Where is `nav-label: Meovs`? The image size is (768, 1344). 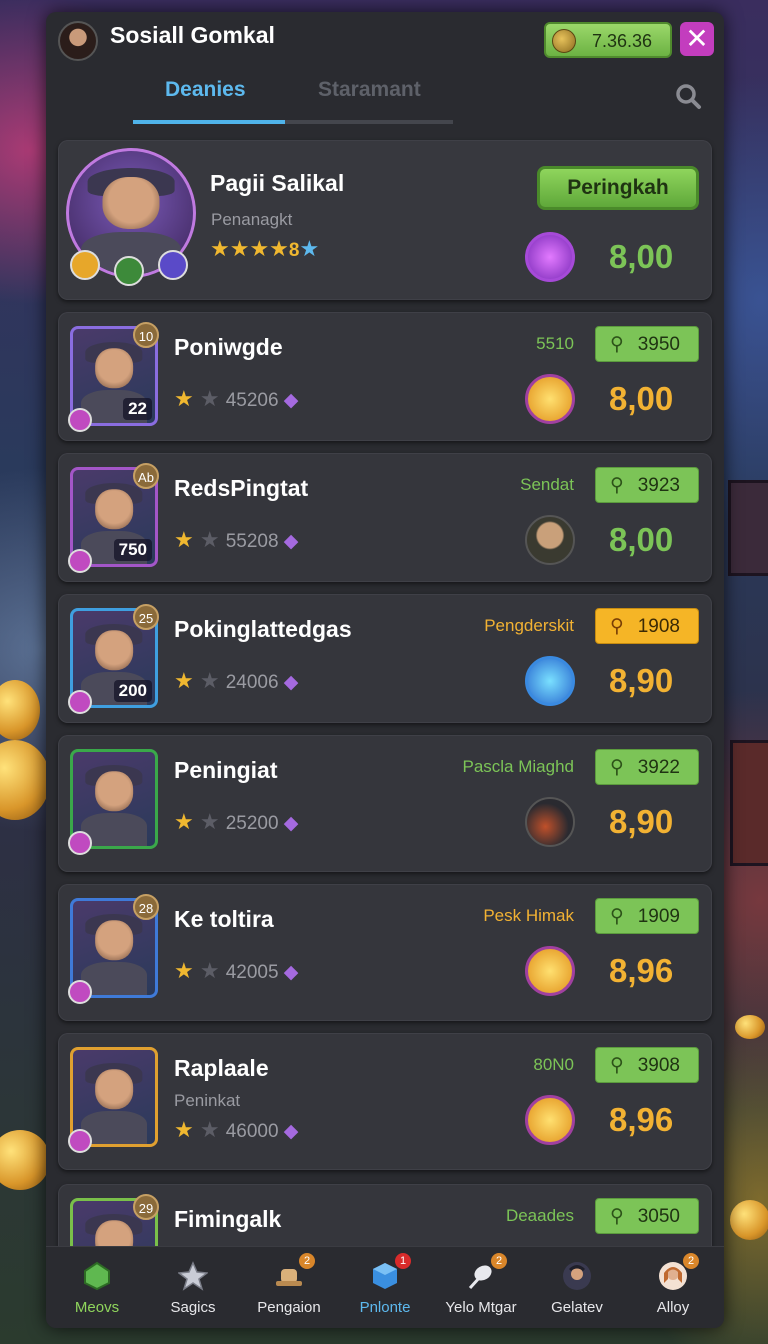 nav-label: Meovs is located at coordinates (97, 1307).